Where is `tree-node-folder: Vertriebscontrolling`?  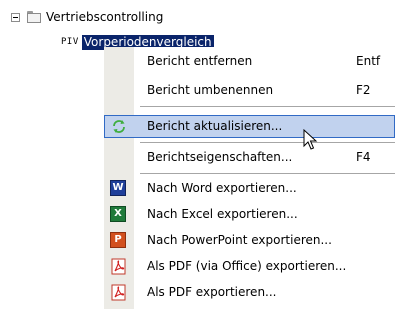 tree-node-folder: Vertriebscontrolling is located at coordinates (87, 17).